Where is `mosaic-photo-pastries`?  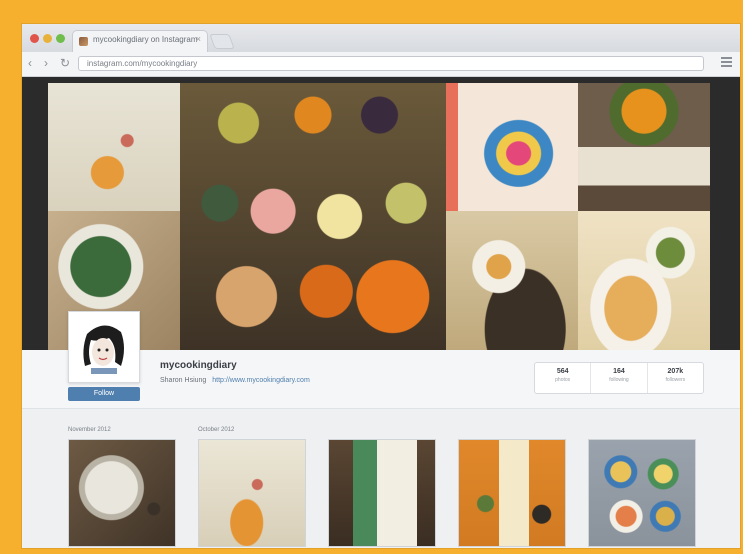
mosaic-photo-pastries is located at coordinates (644, 280).